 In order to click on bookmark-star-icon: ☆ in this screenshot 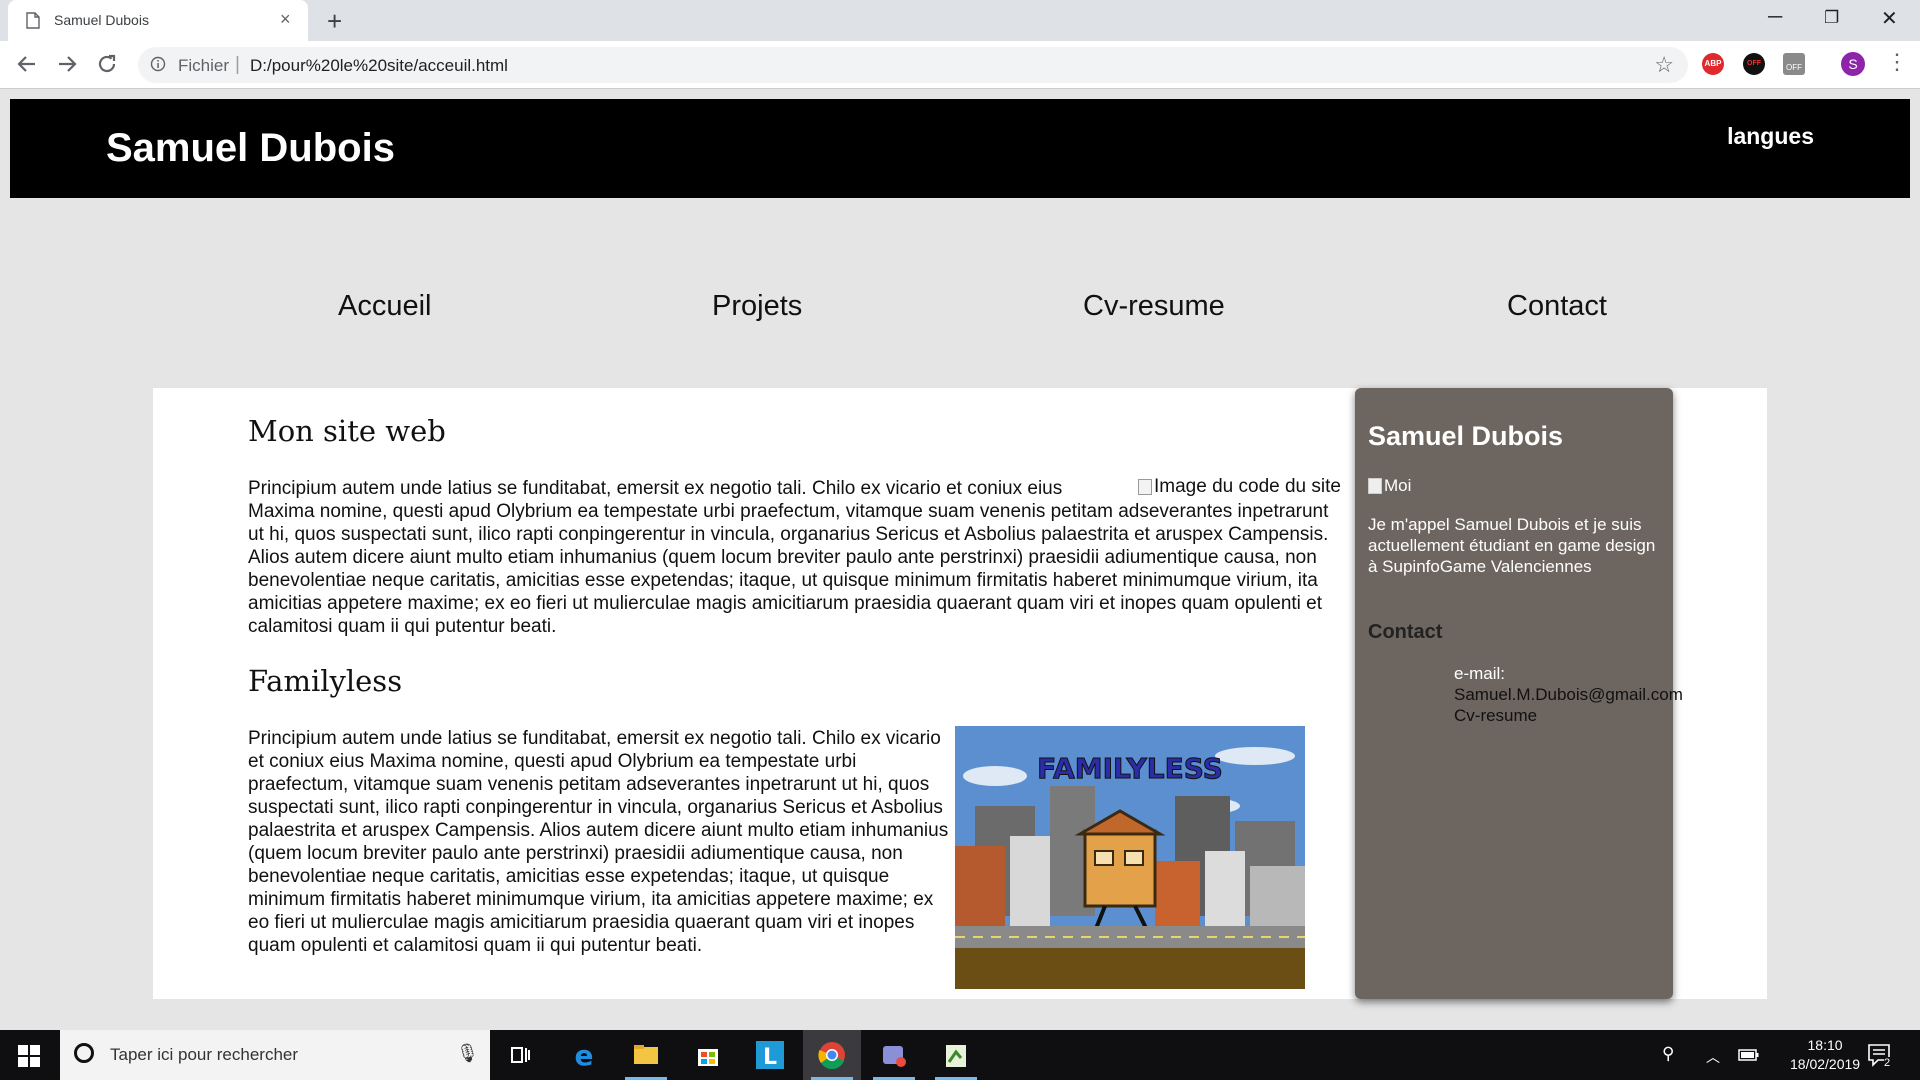, I will do `click(1664, 65)`.